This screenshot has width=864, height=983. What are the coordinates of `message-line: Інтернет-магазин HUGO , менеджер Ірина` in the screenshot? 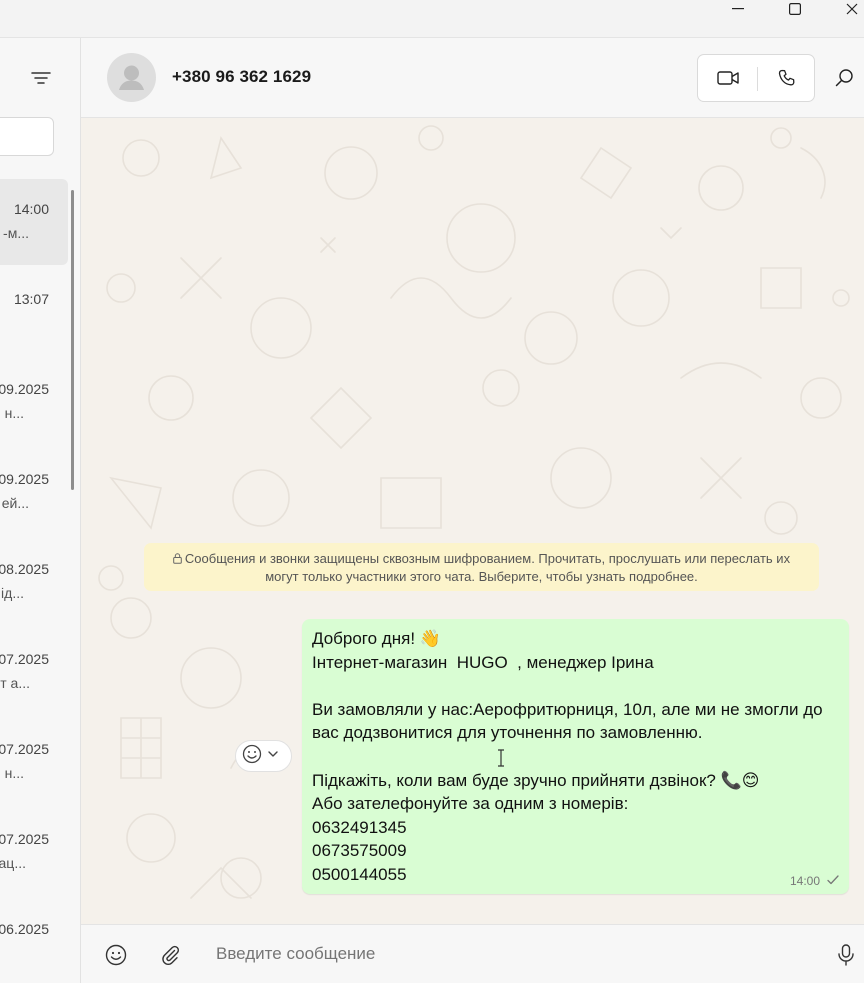 It's located at (483, 662).